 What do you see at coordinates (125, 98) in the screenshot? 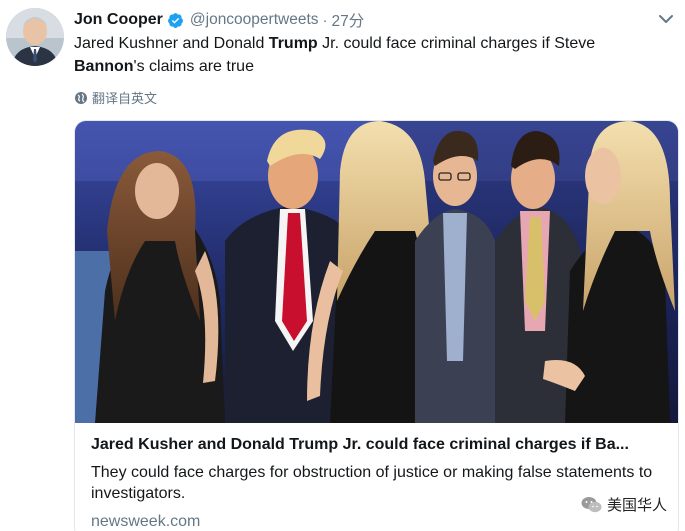
I see `translate-label: 翻译自英文` at bounding box center [125, 98].